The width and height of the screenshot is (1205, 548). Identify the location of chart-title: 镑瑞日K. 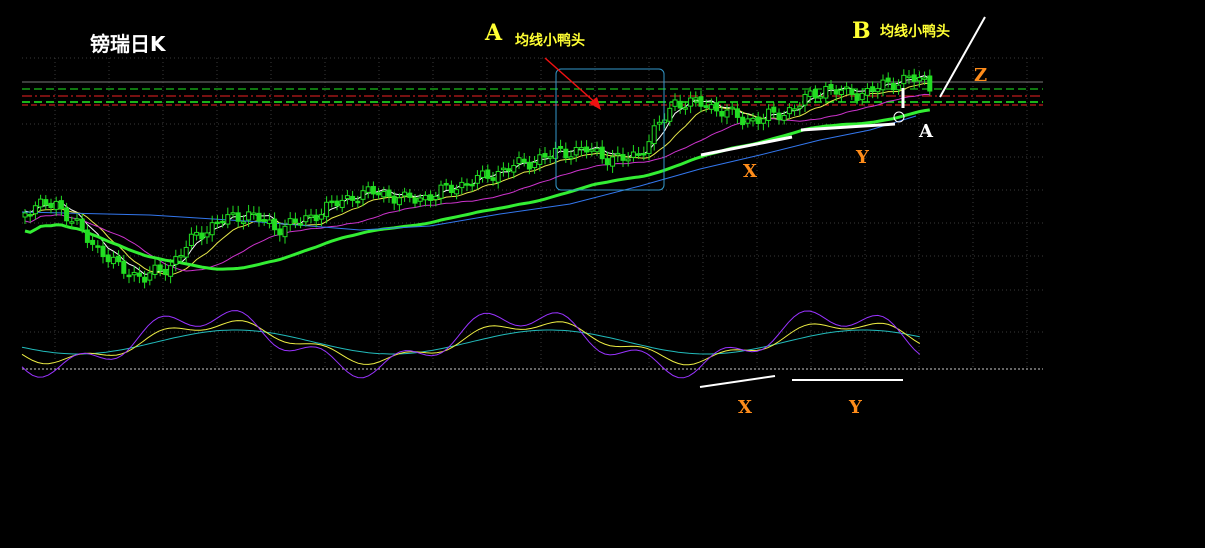
(128, 44).